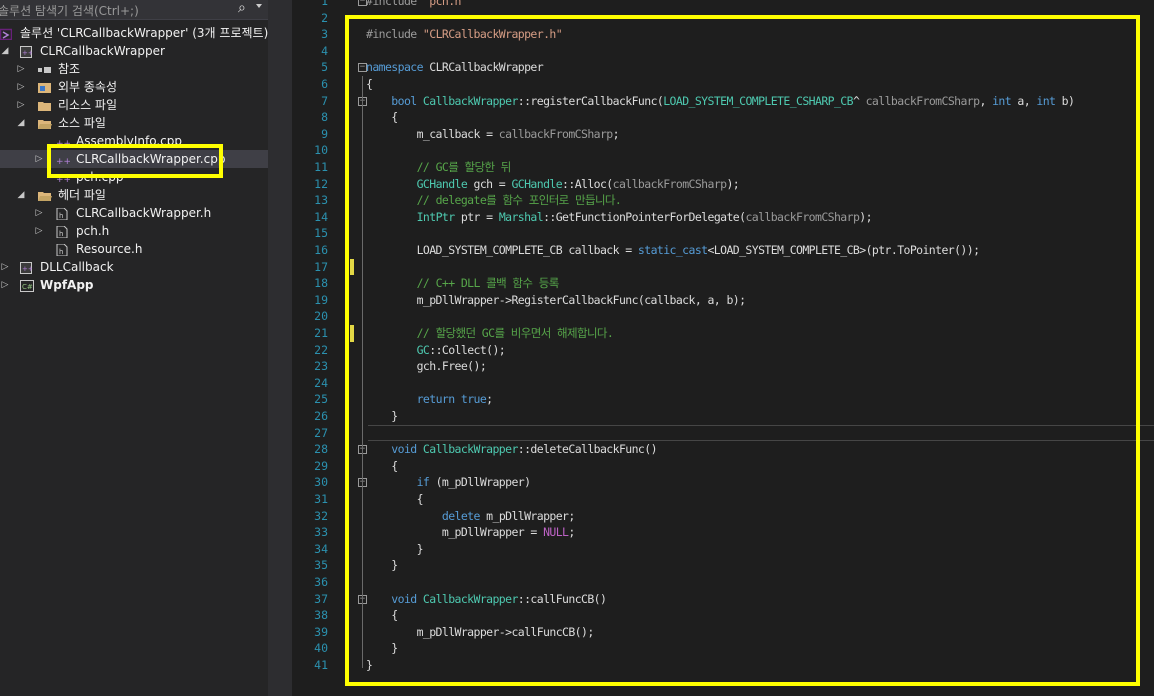 This screenshot has height=696, width=1154. I want to click on code-line: 35 }, so click(715, 565).